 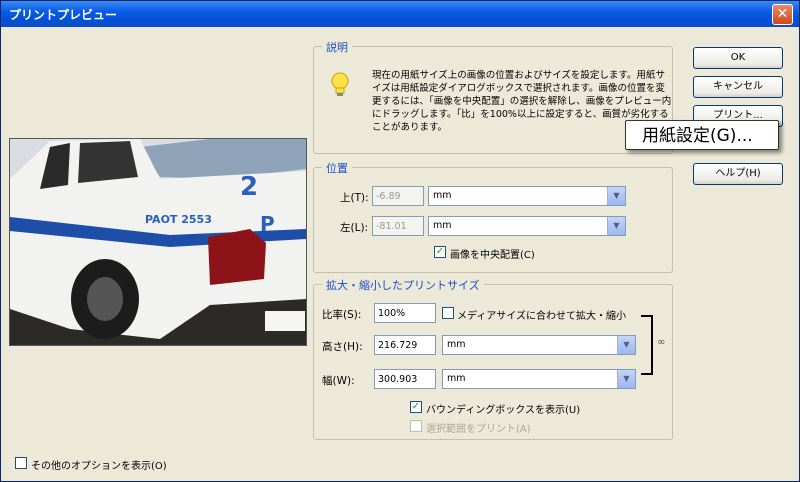 What do you see at coordinates (661, 342) in the screenshot?
I see `link-icon: ∞` at bounding box center [661, 342].